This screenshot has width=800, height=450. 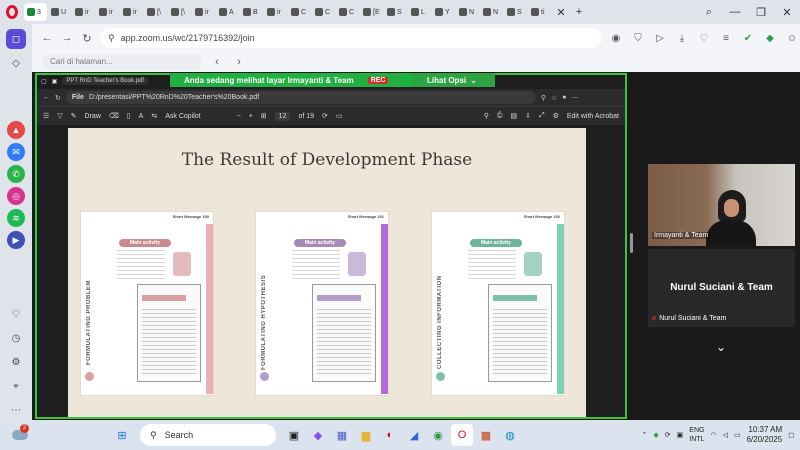 What do you see at coordinates (16, 314) in the screenshot?
I see `heart-icon: ♡` at bounding box center [16, 314].